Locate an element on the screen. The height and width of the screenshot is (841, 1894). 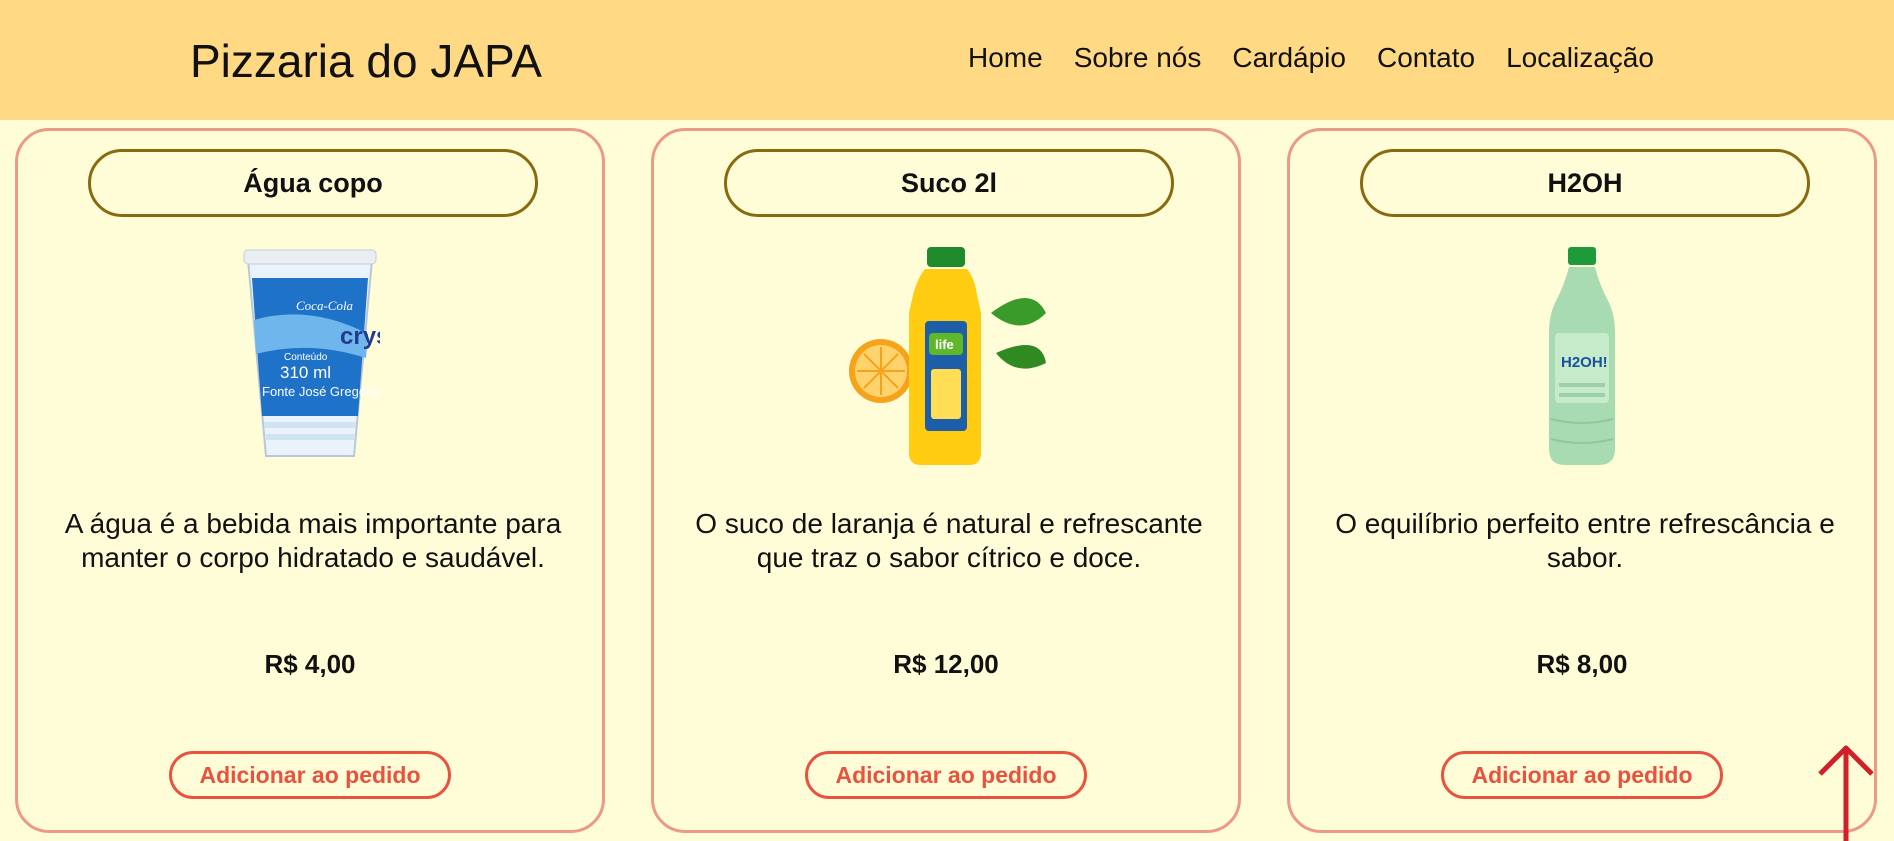
cup-volume-label: 310 ml is located at coordinates (305, 372).